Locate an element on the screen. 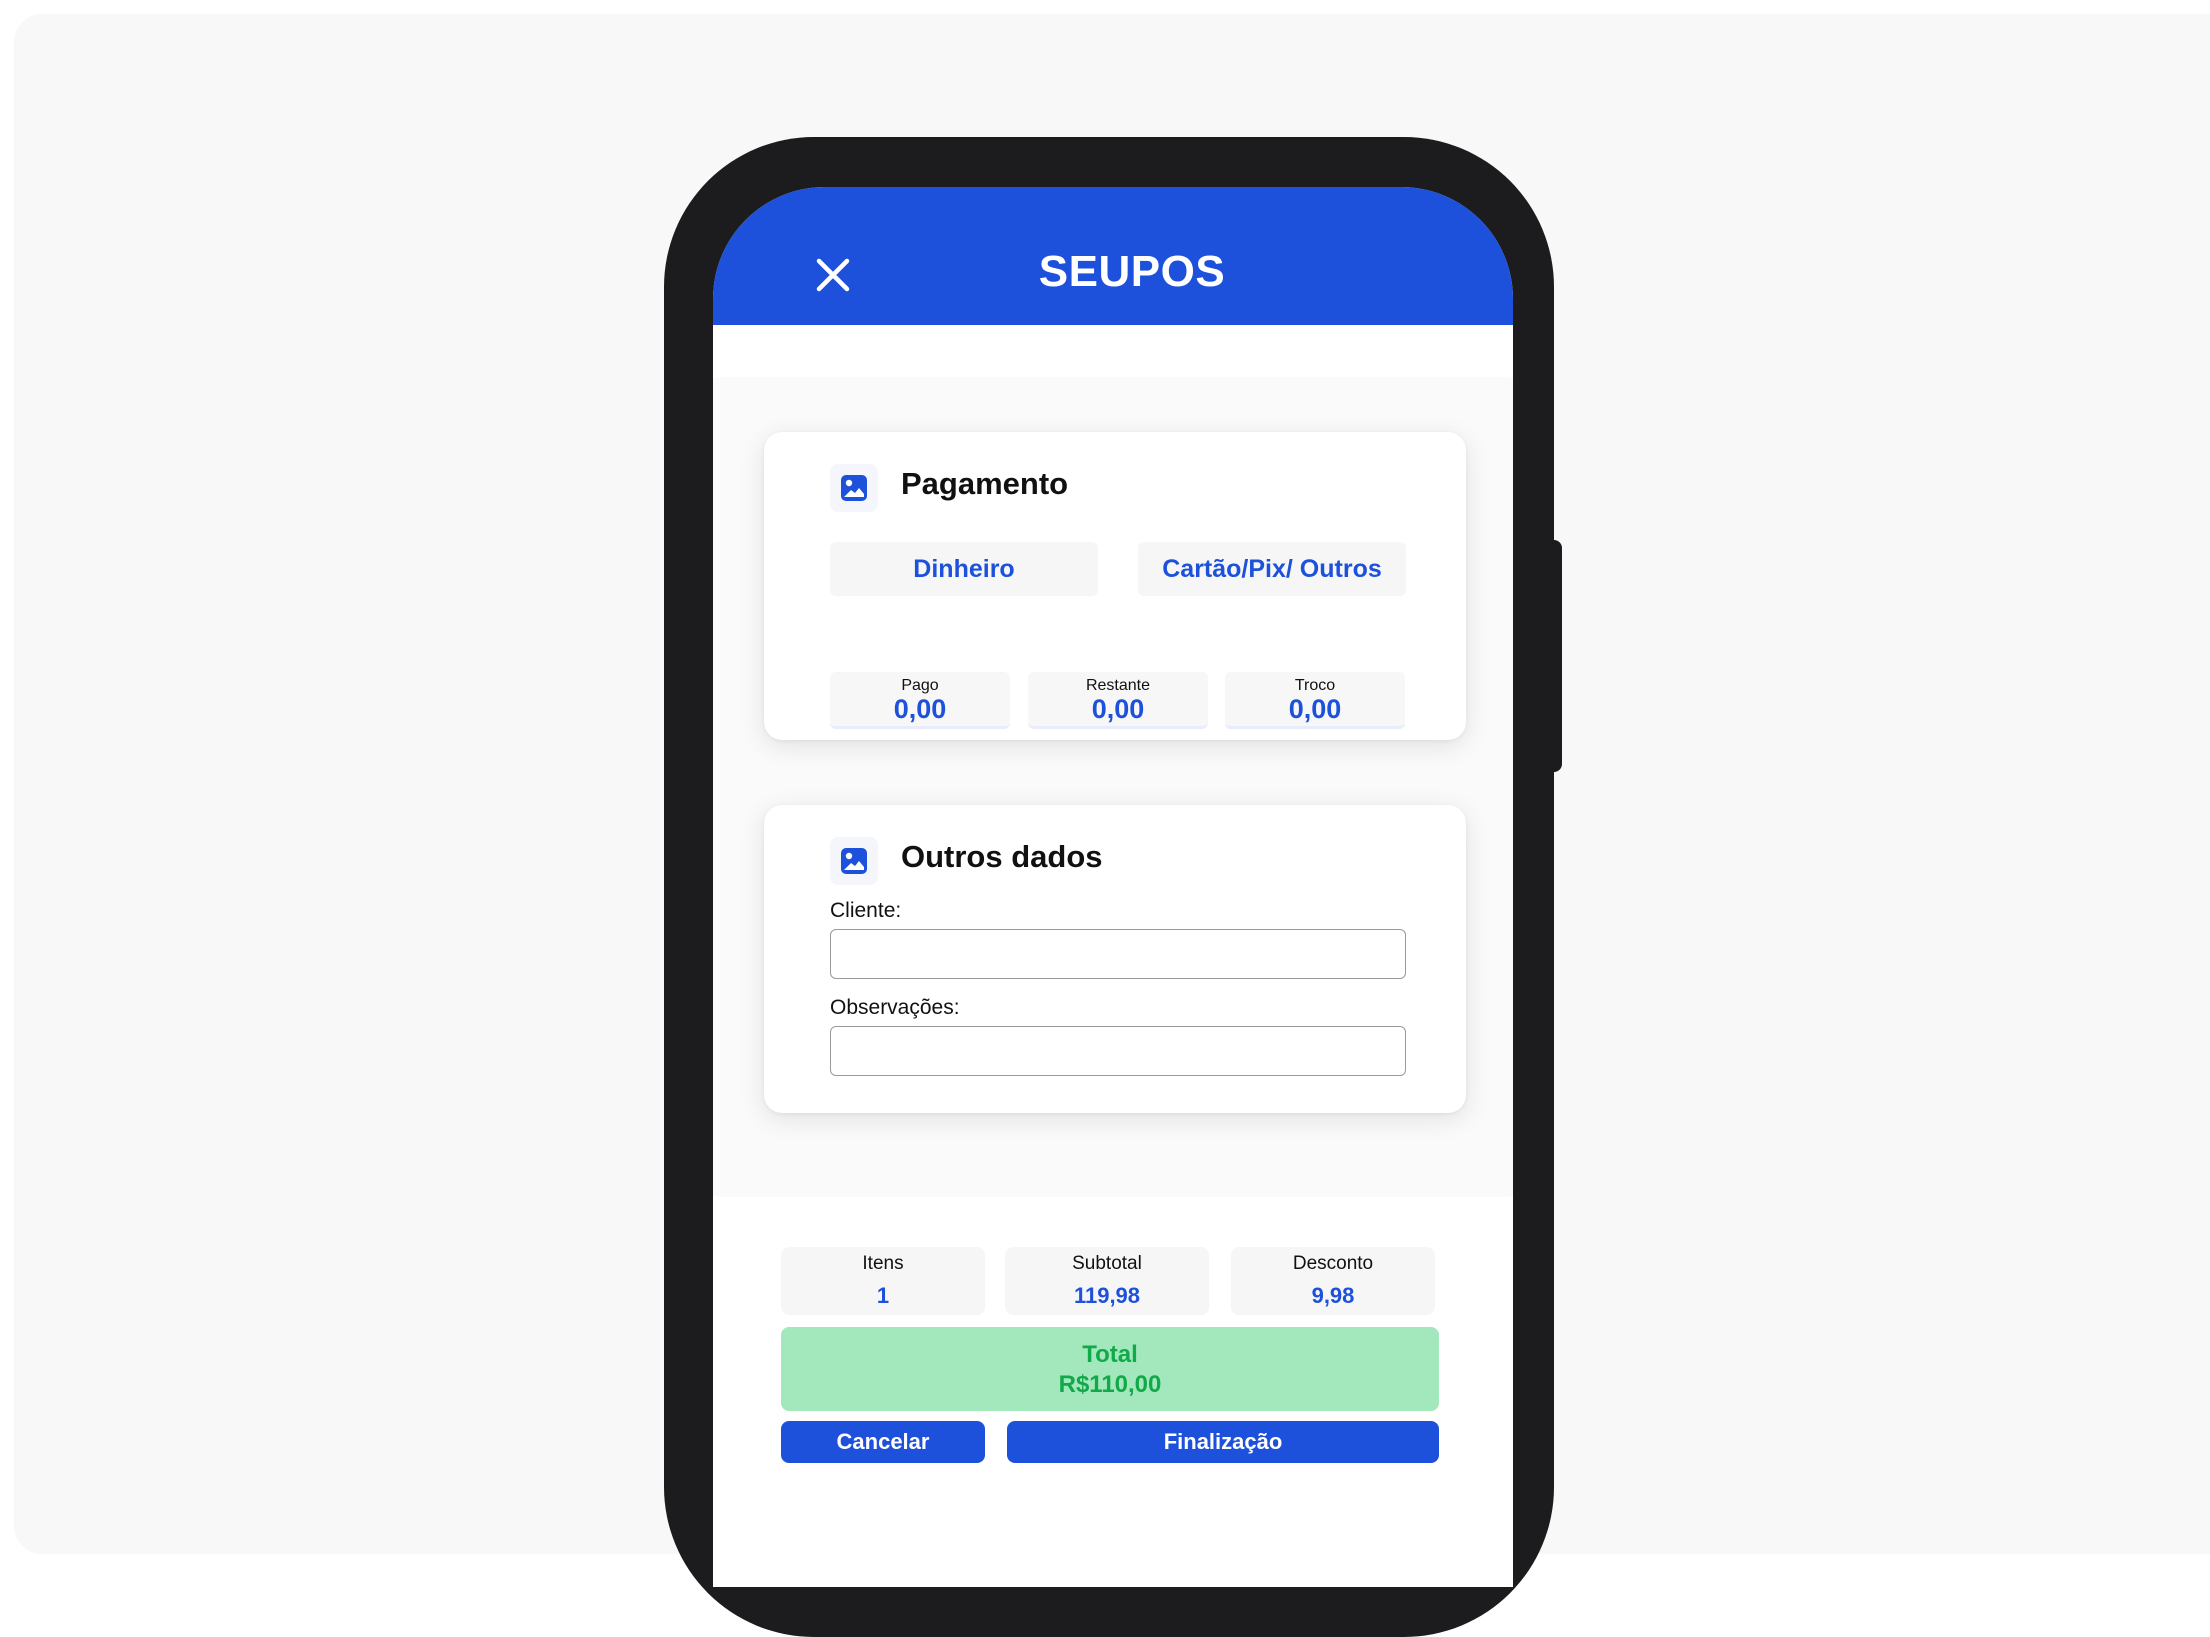 The width and height of the screenshot is (2210, 1637). total-panel: Total R$110,00 is located at coordinates (1110, 1369).